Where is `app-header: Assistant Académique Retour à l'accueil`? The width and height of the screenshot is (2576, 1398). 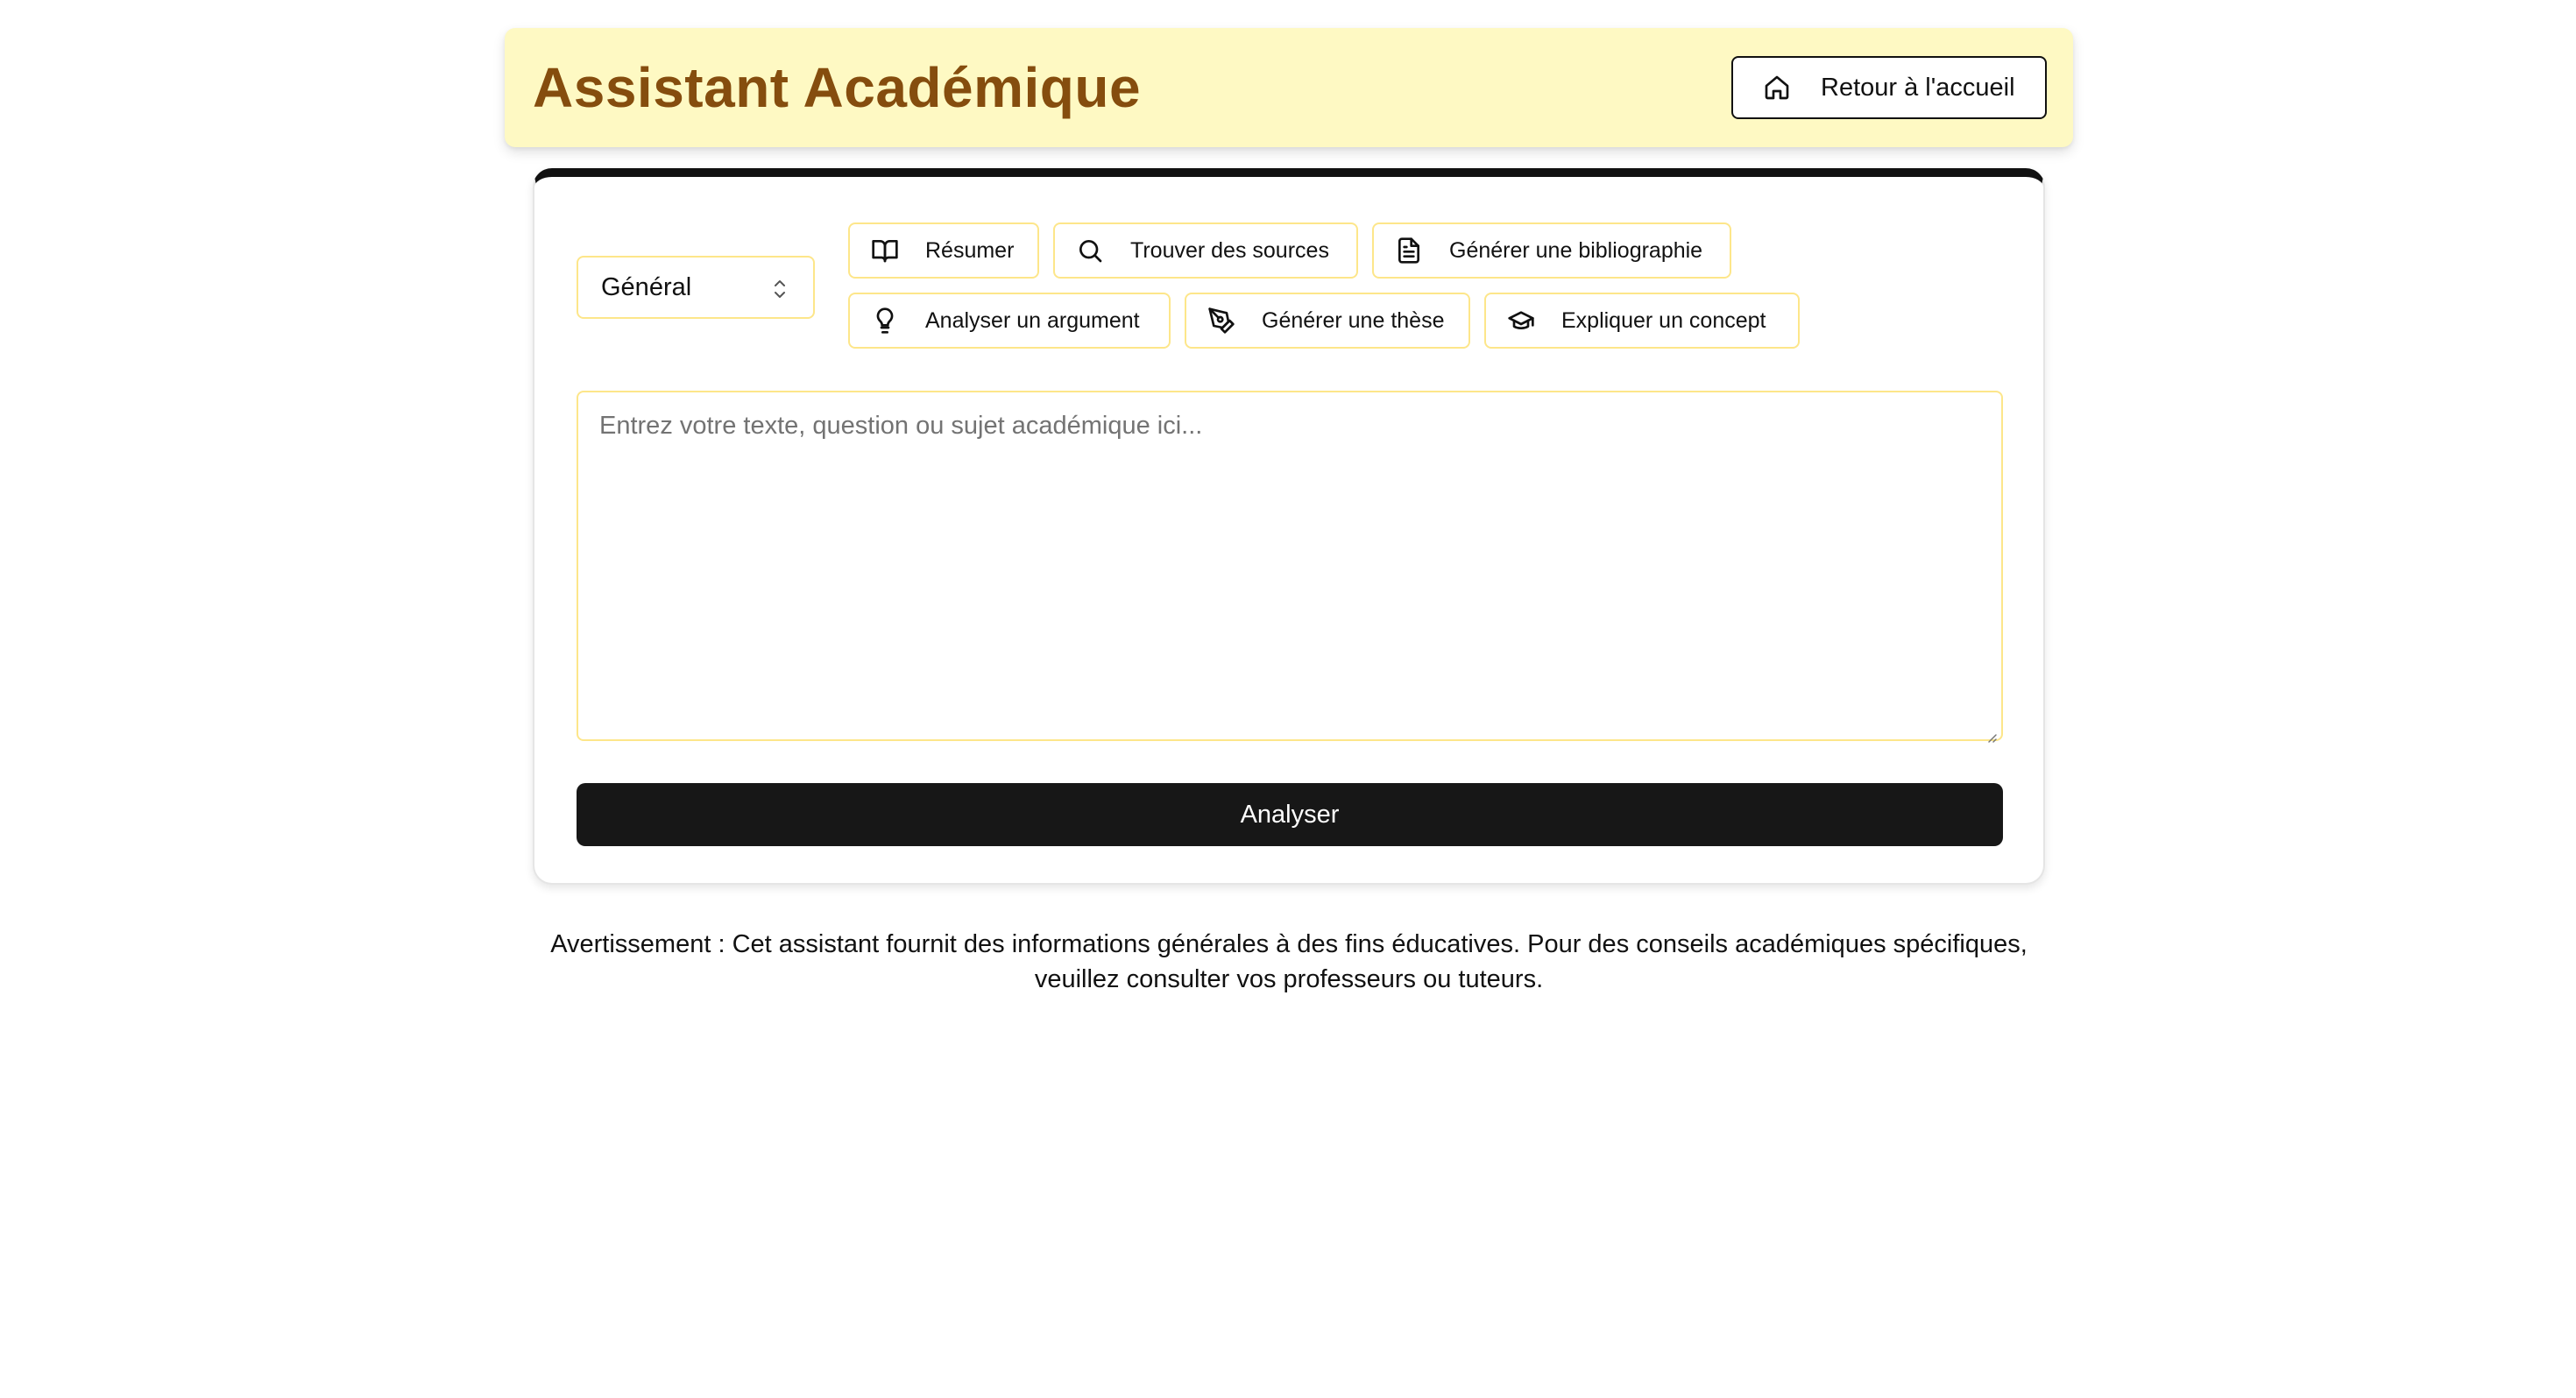 app-header: Assistant Académique Retour à l'accueil is located at coordinates (1289, 87).